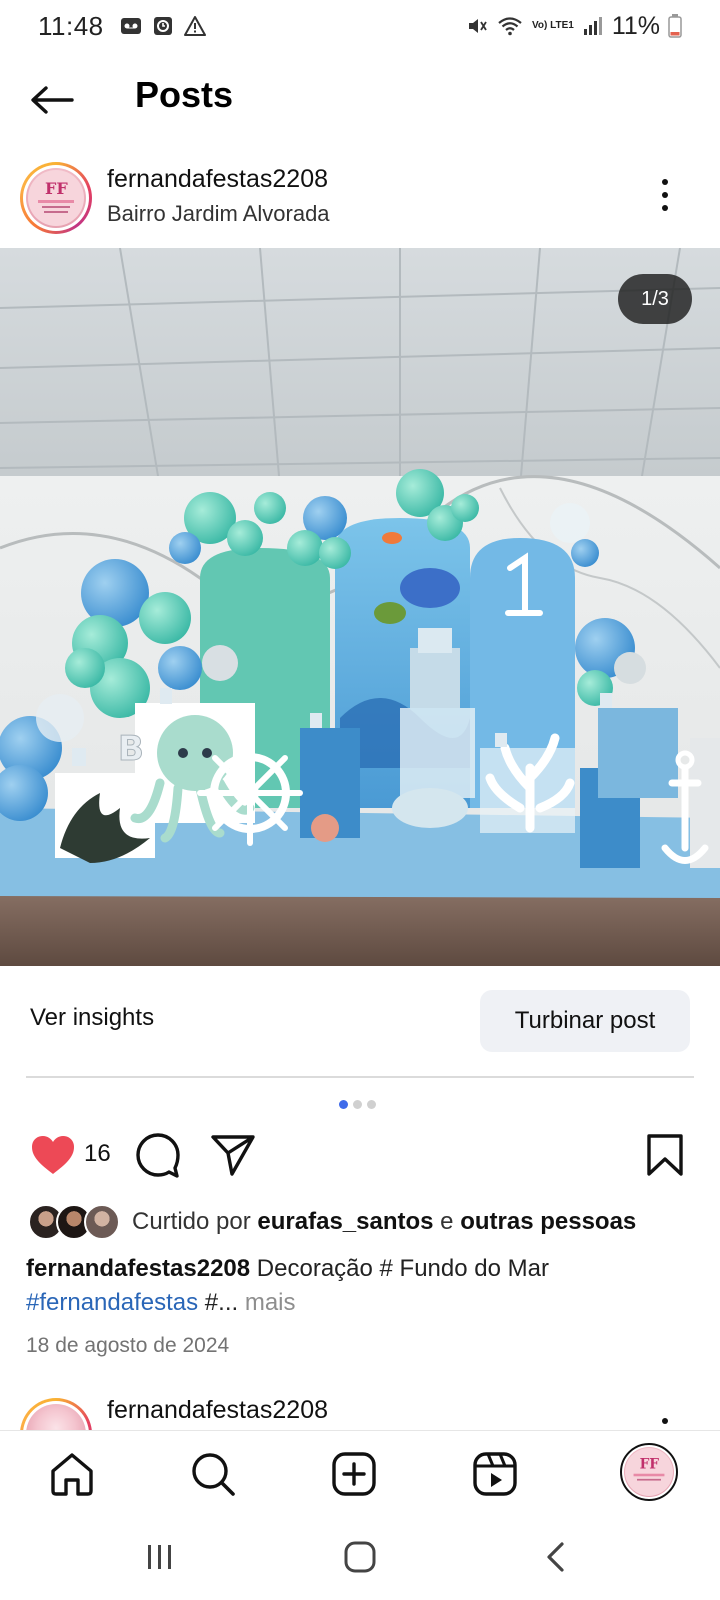  Describe the element at coordinates (130, 26) in the screenshot. I see `voicemail-icon` at that location.